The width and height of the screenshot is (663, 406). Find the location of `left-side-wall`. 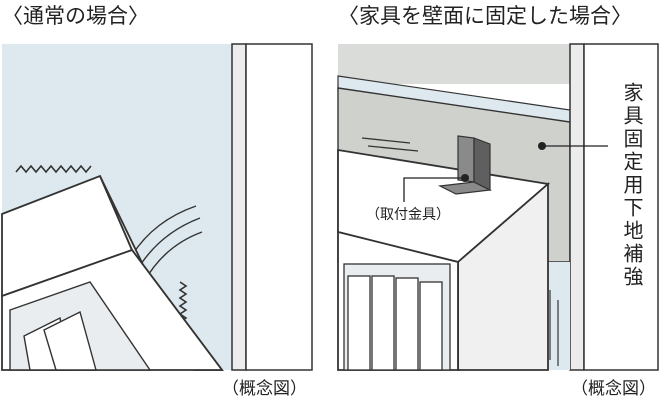

left-side-wall is located at coordinates (279, 207).